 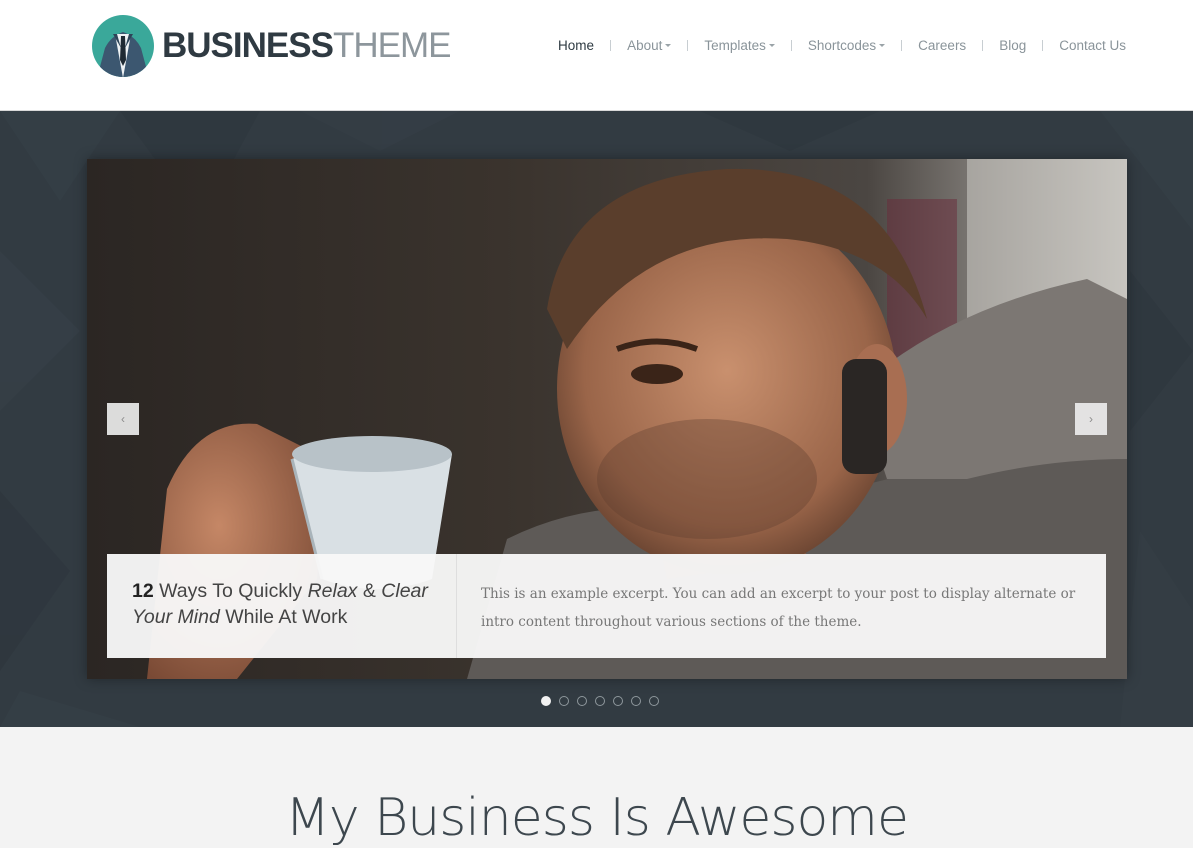 I want to click on nav-label: Home, so click(x=576, y=45).